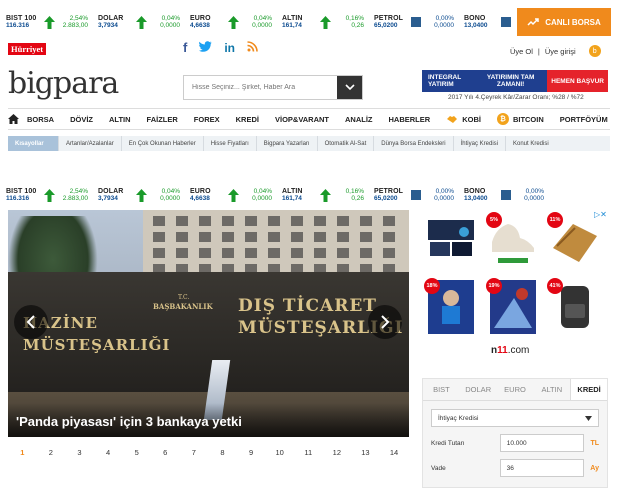  Describe the element at coordinates (346, 143) in the screenshot. I see `shortcut-auto-trade: Otomatik Al-Sat` at that location.